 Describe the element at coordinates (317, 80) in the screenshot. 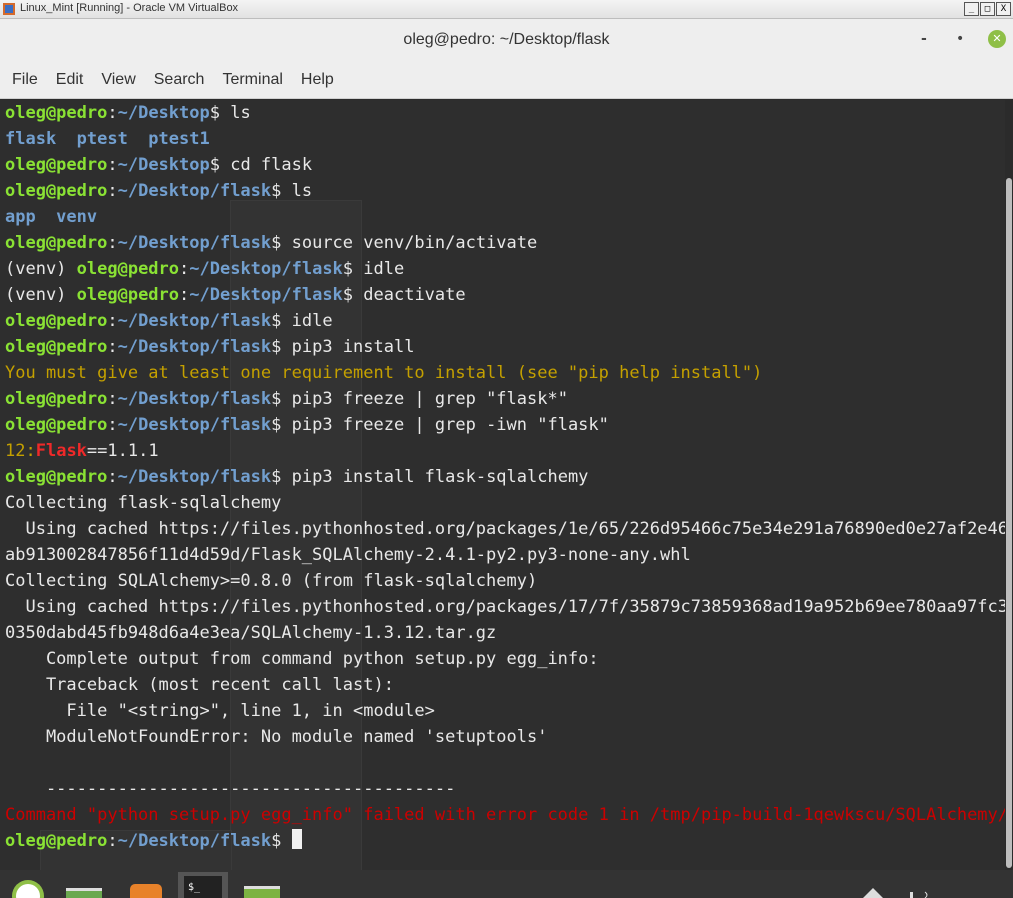

I see `menu-help: Help` at that location.